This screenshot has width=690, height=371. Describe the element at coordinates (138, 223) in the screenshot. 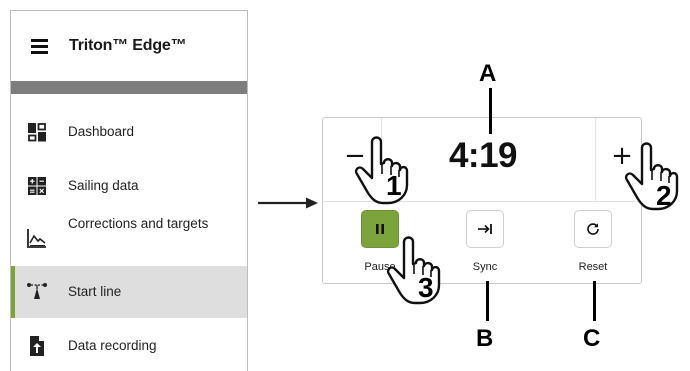

I see `menu-item-label: Corrections and targets` at that location.